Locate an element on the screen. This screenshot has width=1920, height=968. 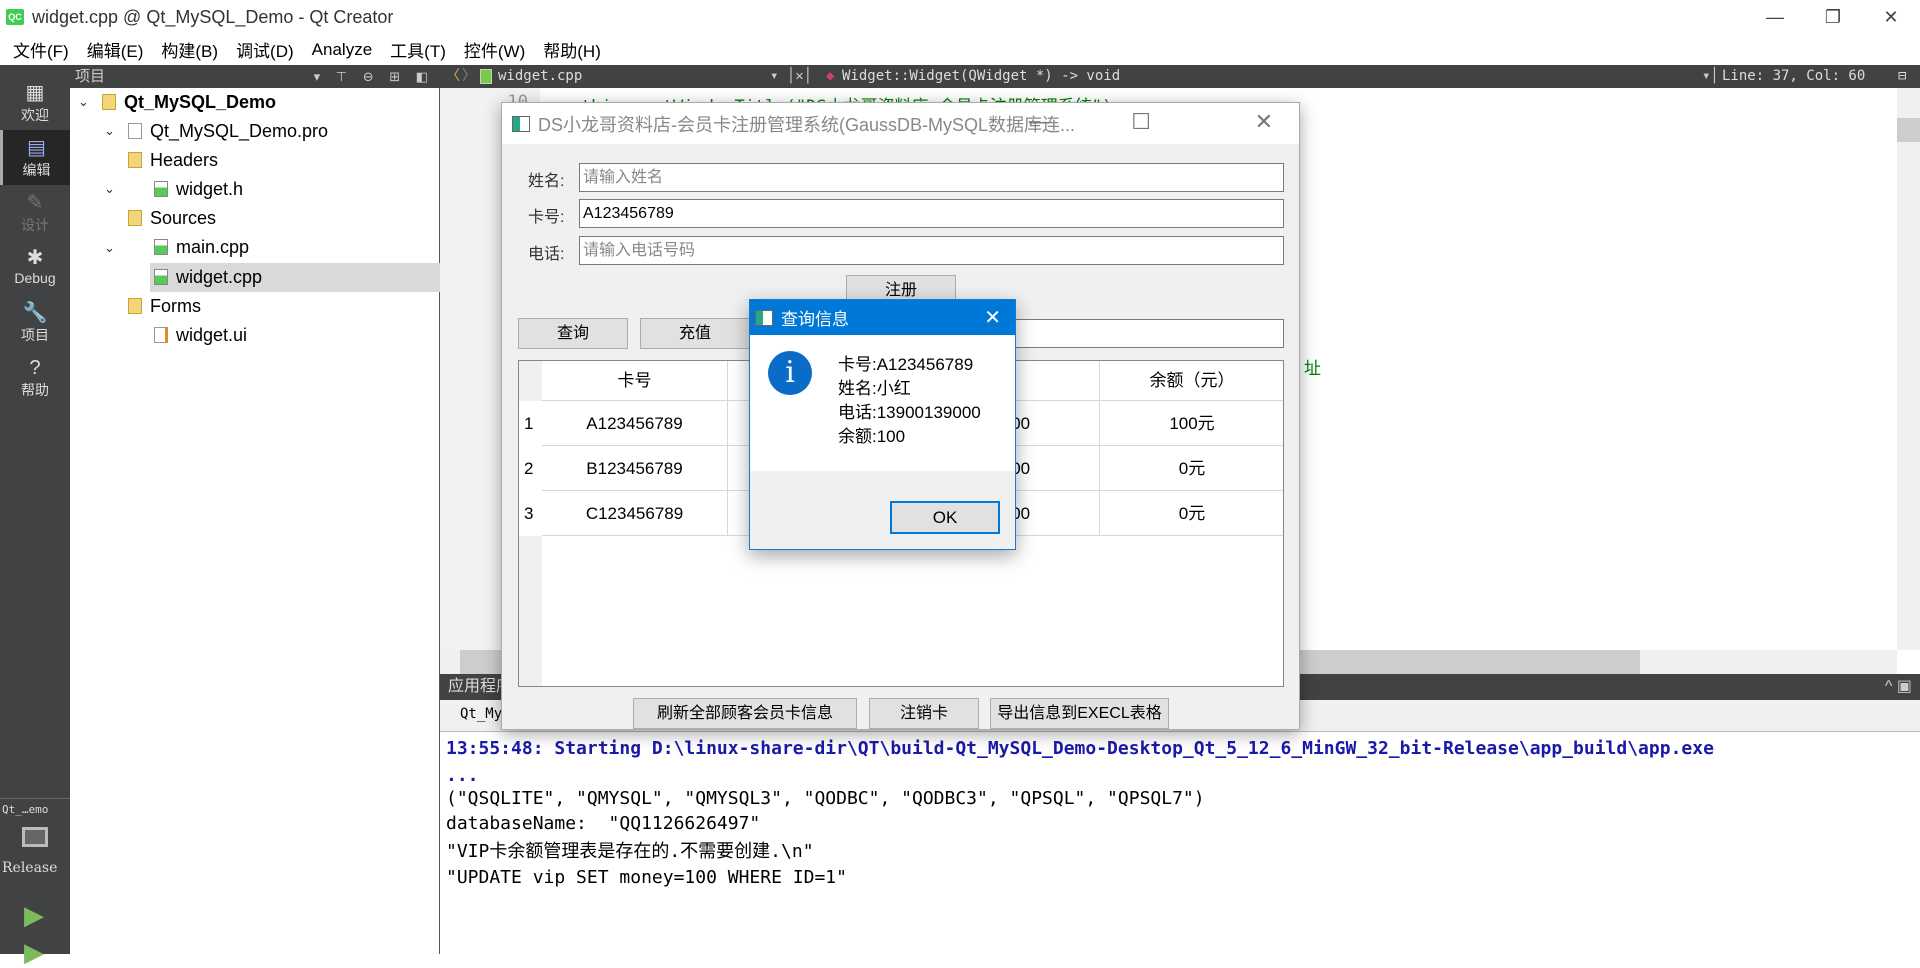
mode-edit: ▤ 编辑 is located at coordinates (35, 157).